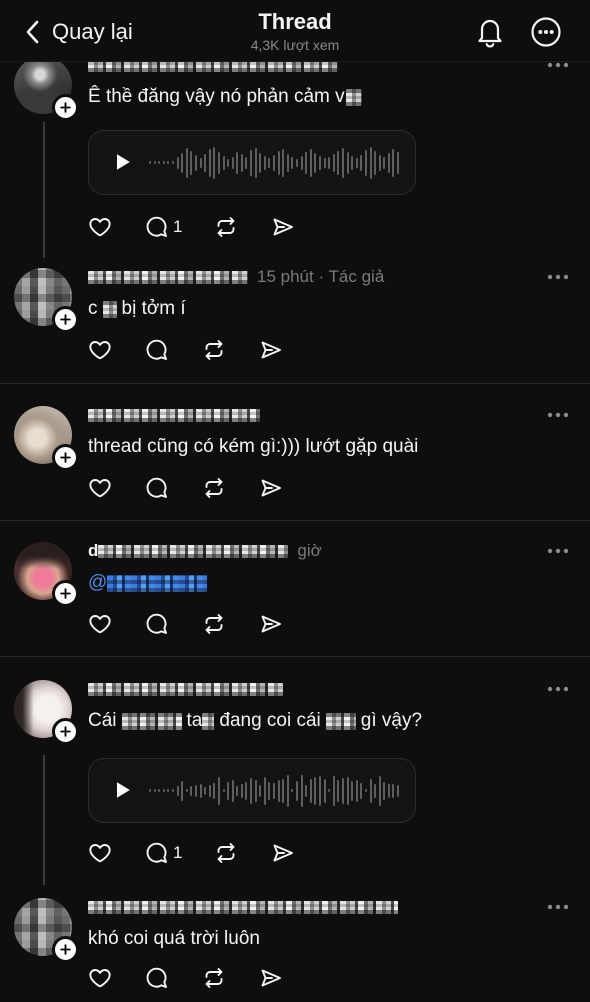 The width and height of the screenshot is (590, 1002). Describe the element at coordinates (270, 720) in the screenshot. I see `reply-text-segment: đang coi cái` at that location.